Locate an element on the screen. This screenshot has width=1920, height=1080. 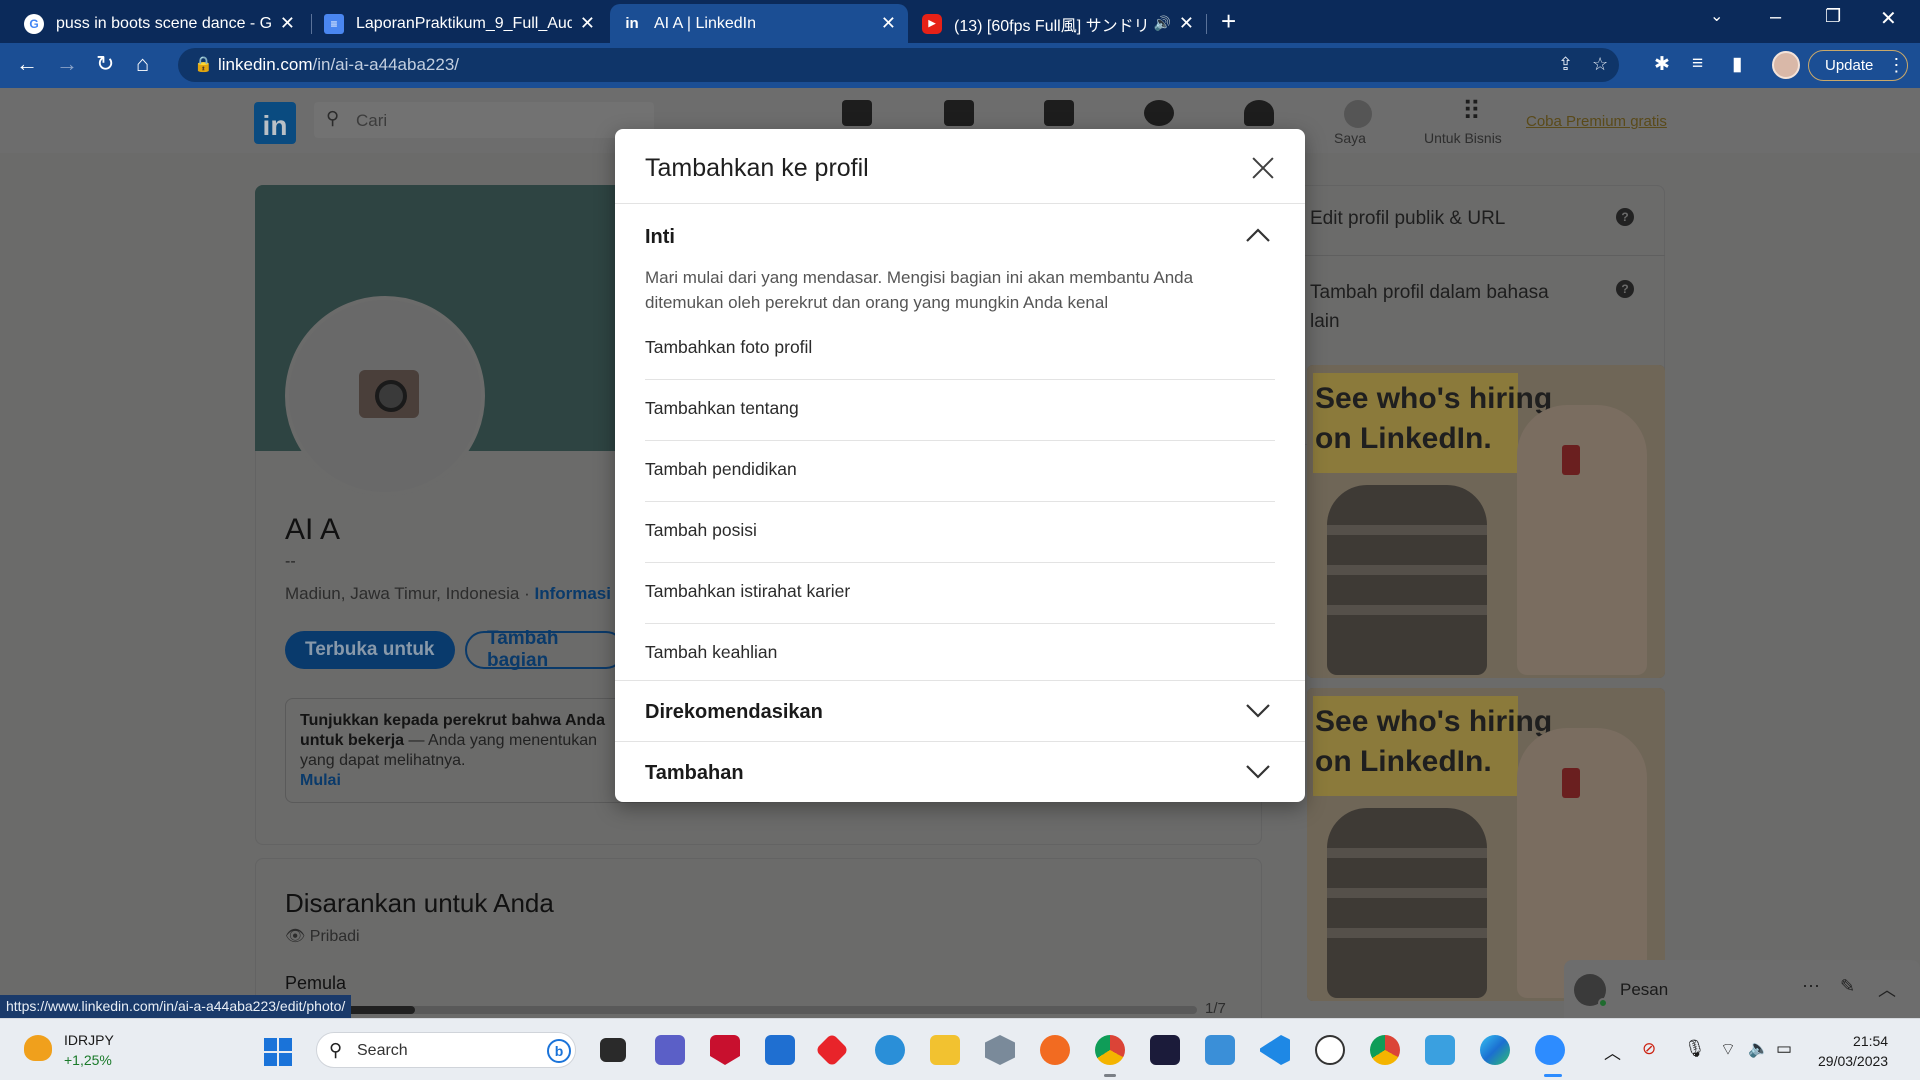
lock-icon: 🔒 is located at coordinates (203, 64).